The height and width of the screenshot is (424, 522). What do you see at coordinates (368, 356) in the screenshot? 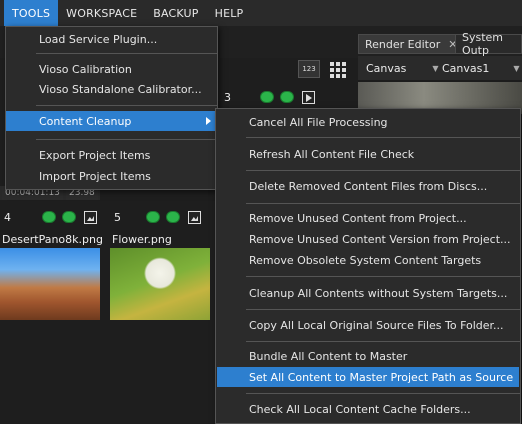
I see `menu-item-bundle-to-master: Bundle All Content to Master` at bounding box center [368, 356].